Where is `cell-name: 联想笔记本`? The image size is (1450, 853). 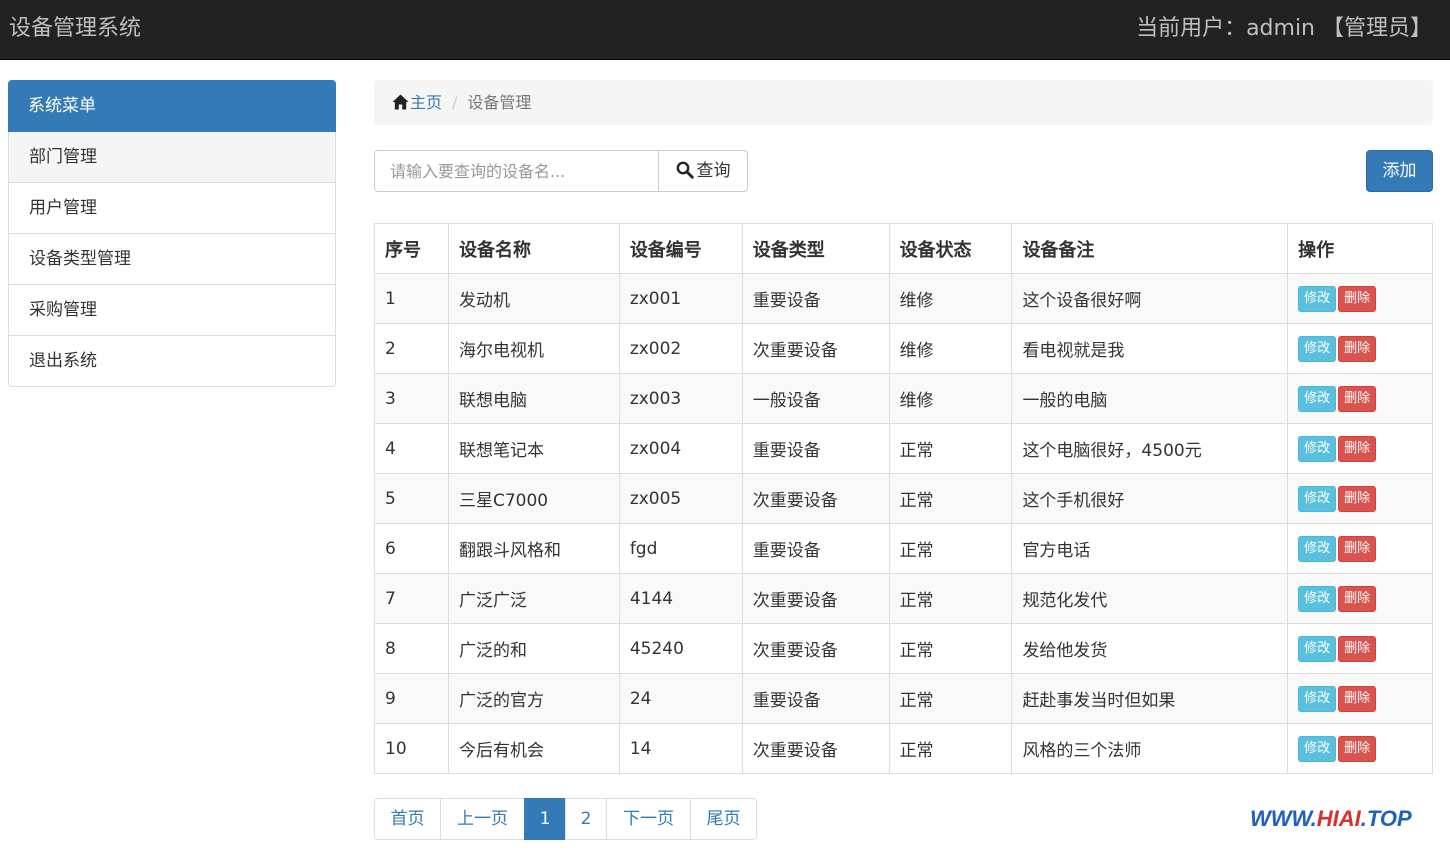 cell-name: 联想笔记本 is located at coordinates (533, 448).